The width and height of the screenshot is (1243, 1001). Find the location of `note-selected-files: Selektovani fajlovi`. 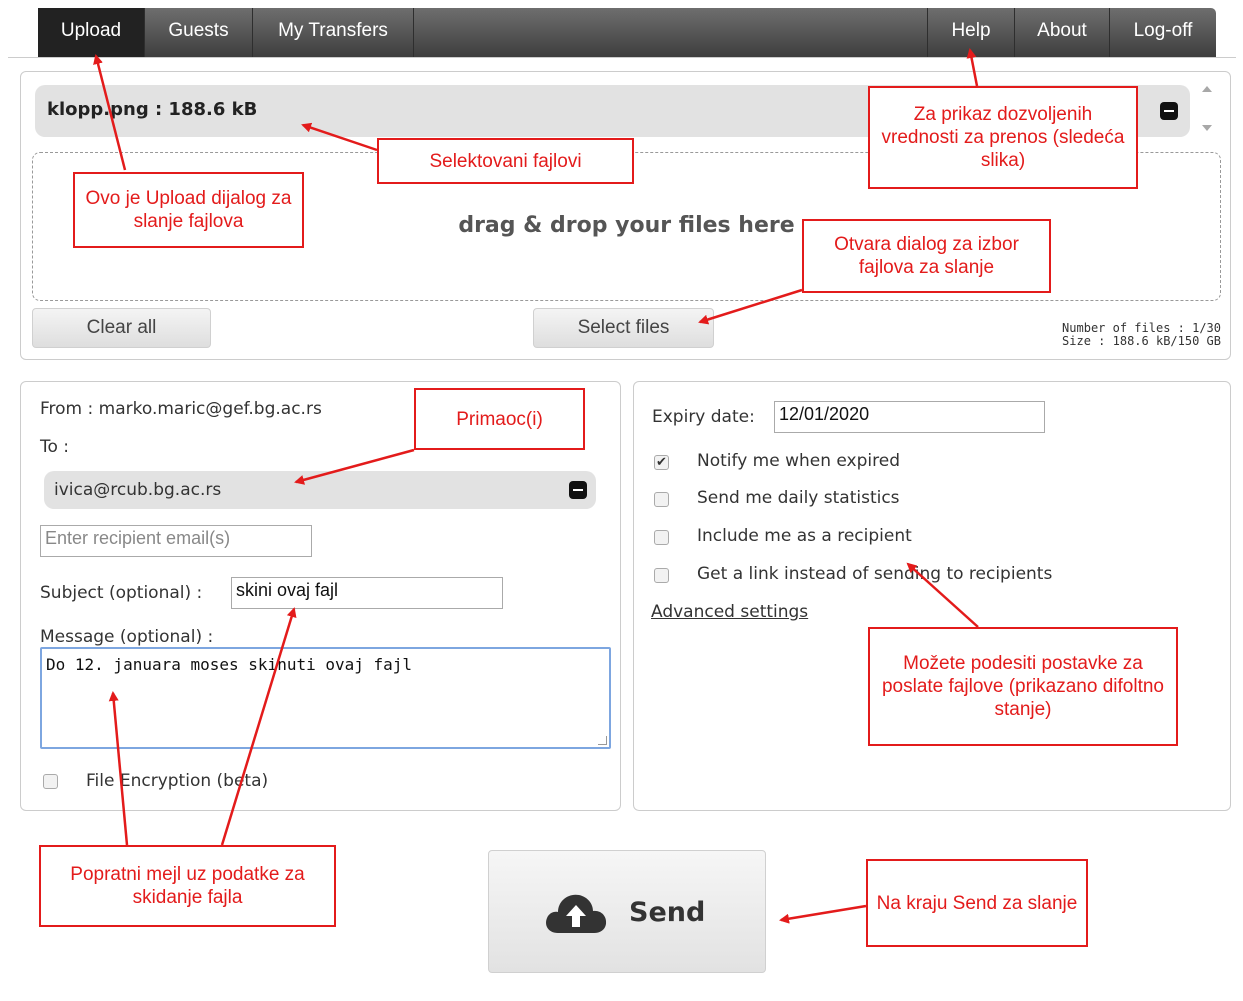

note-selected-files: Selektovani fajlovi is located at coordinates (505, 161).